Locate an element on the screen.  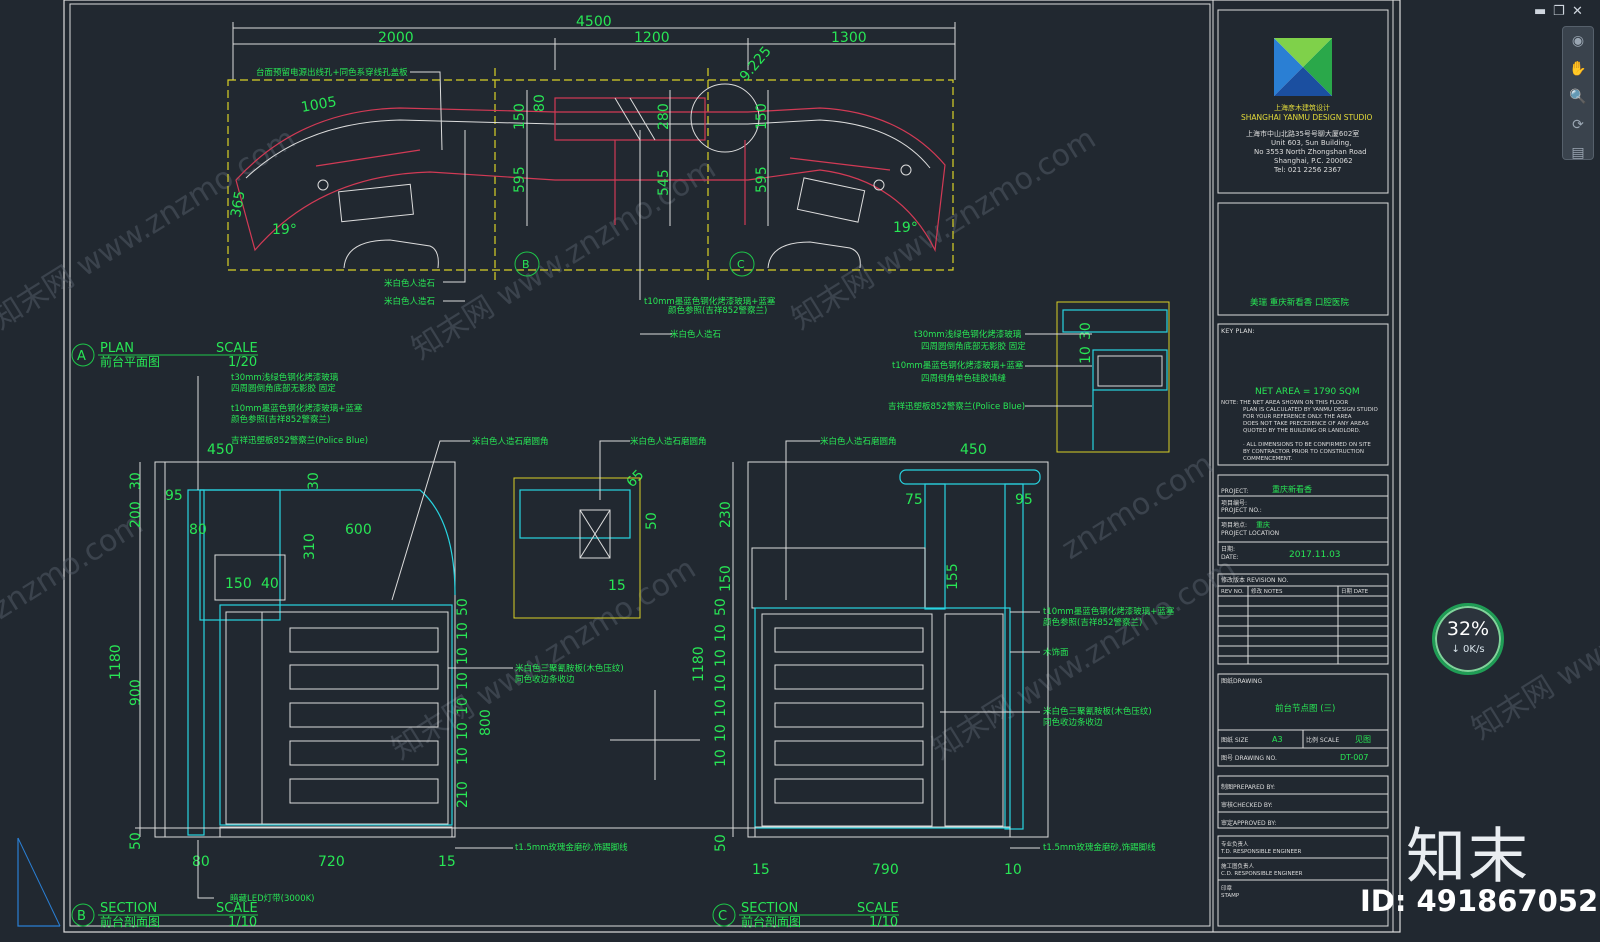
svg-text: 审定APPROVED BY: is located at coordinates (1248, 823).